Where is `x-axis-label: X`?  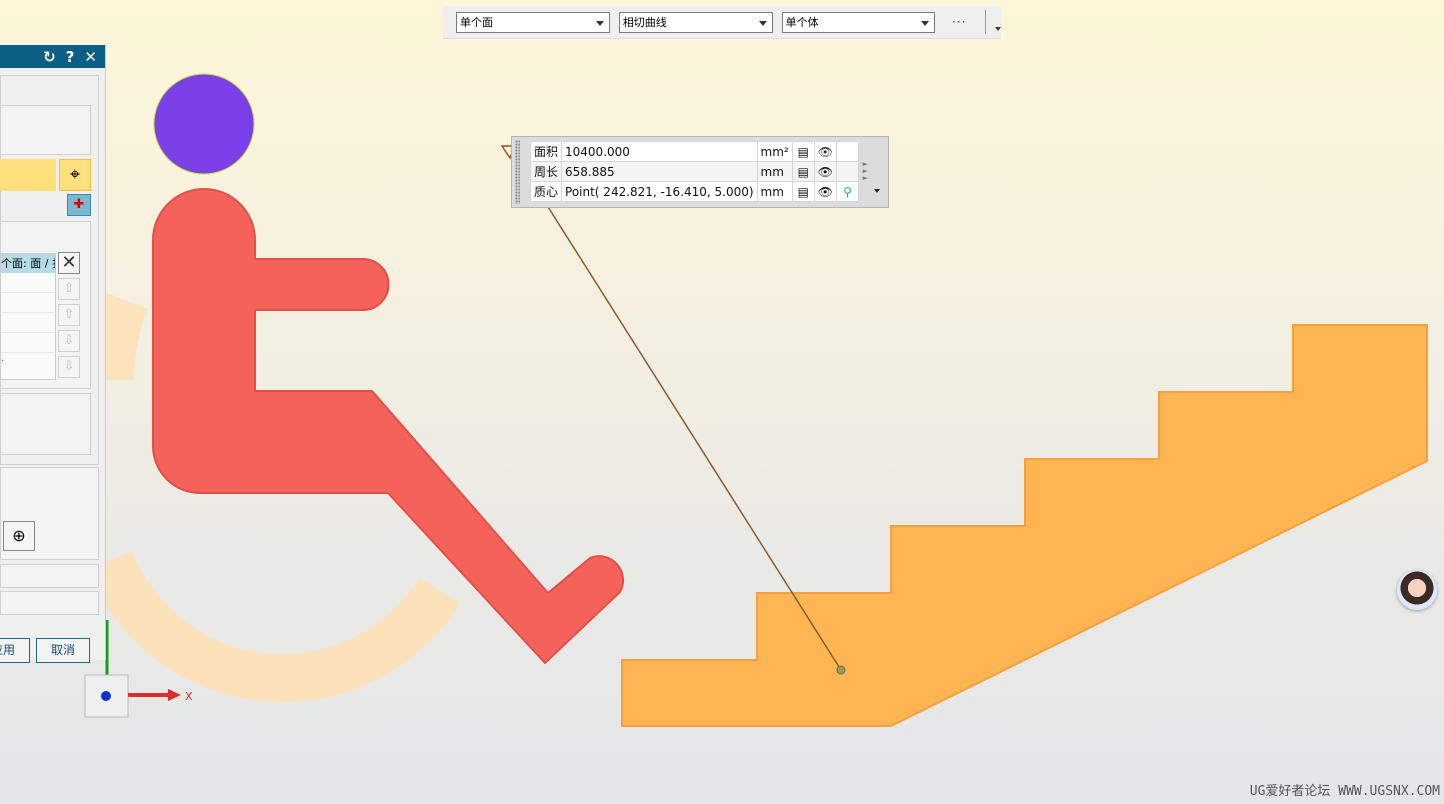
x-axis-label: X is located at coordinates (189, 696).